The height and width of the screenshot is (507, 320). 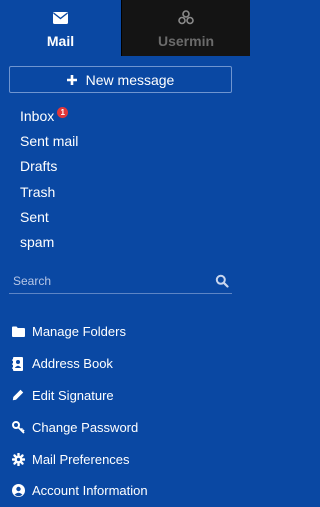 What do you see at coordinates (18, 491) in the screenshot?
I see `user-circle-icon` at bounding box center [18, 491].